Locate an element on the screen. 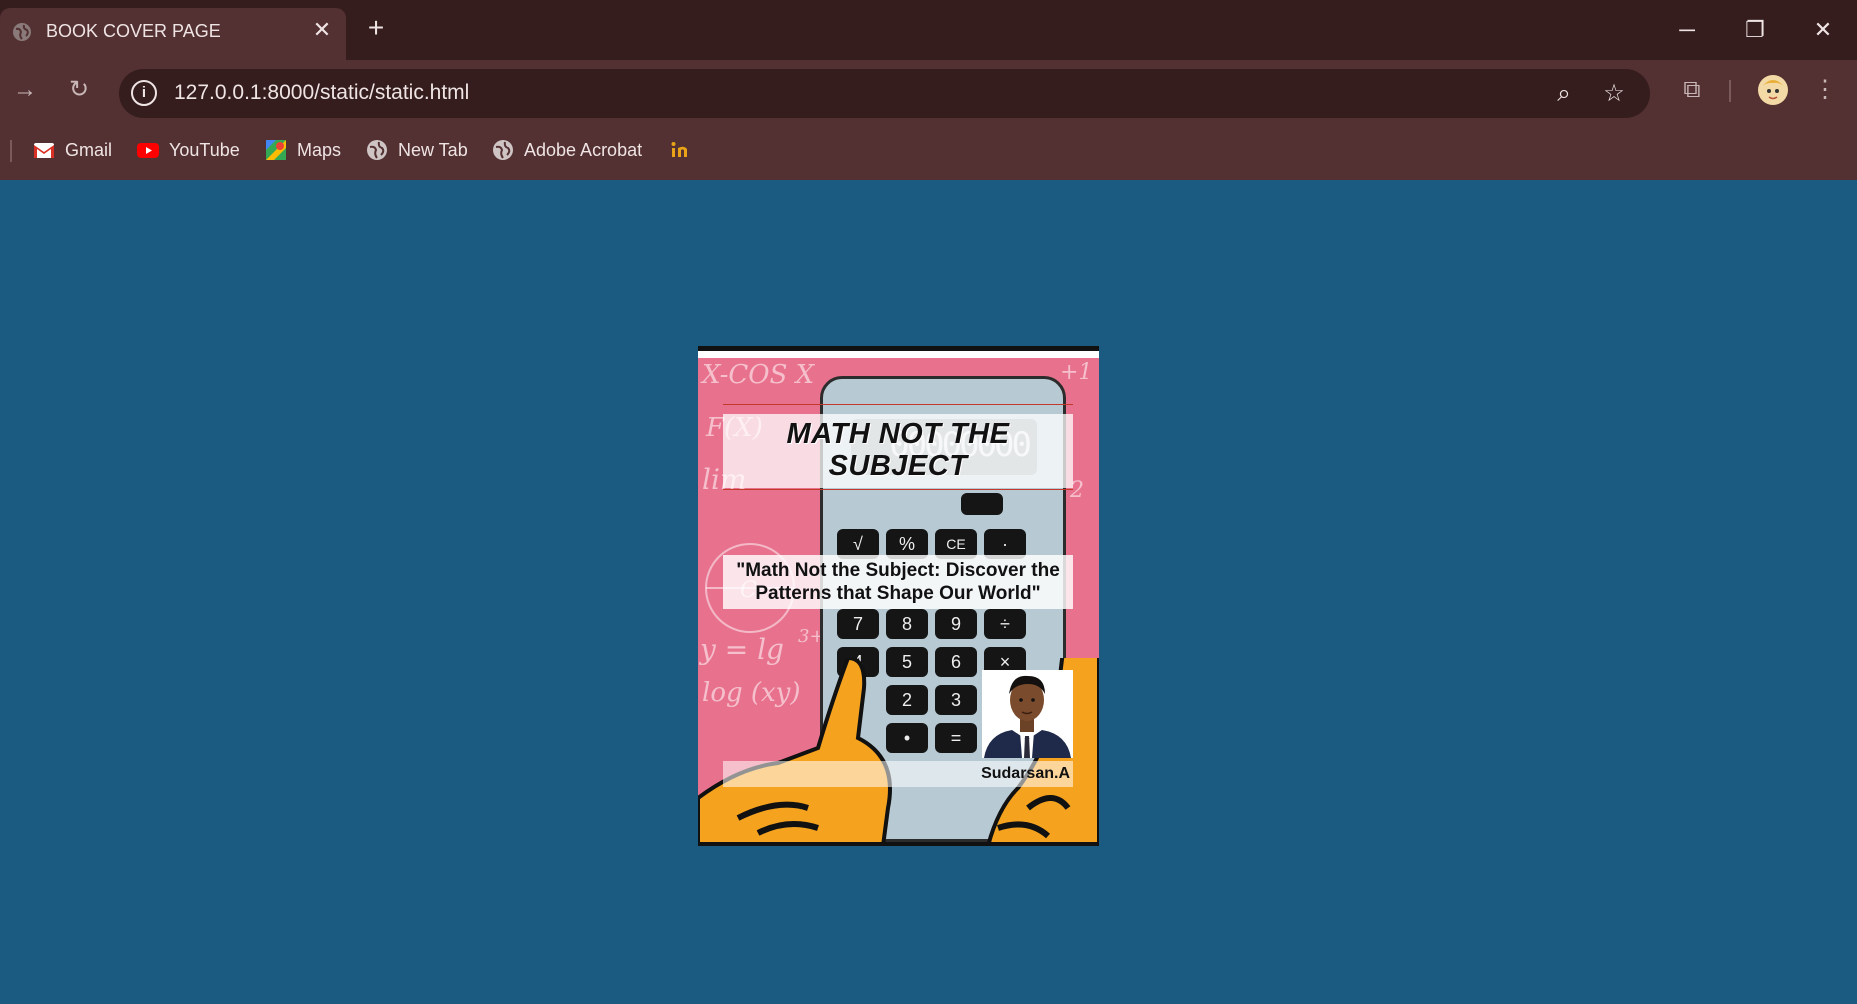 This screenshot has height=1004, width=1857. zoom-icon: ⌕ is located at coordinates (1564, 94).